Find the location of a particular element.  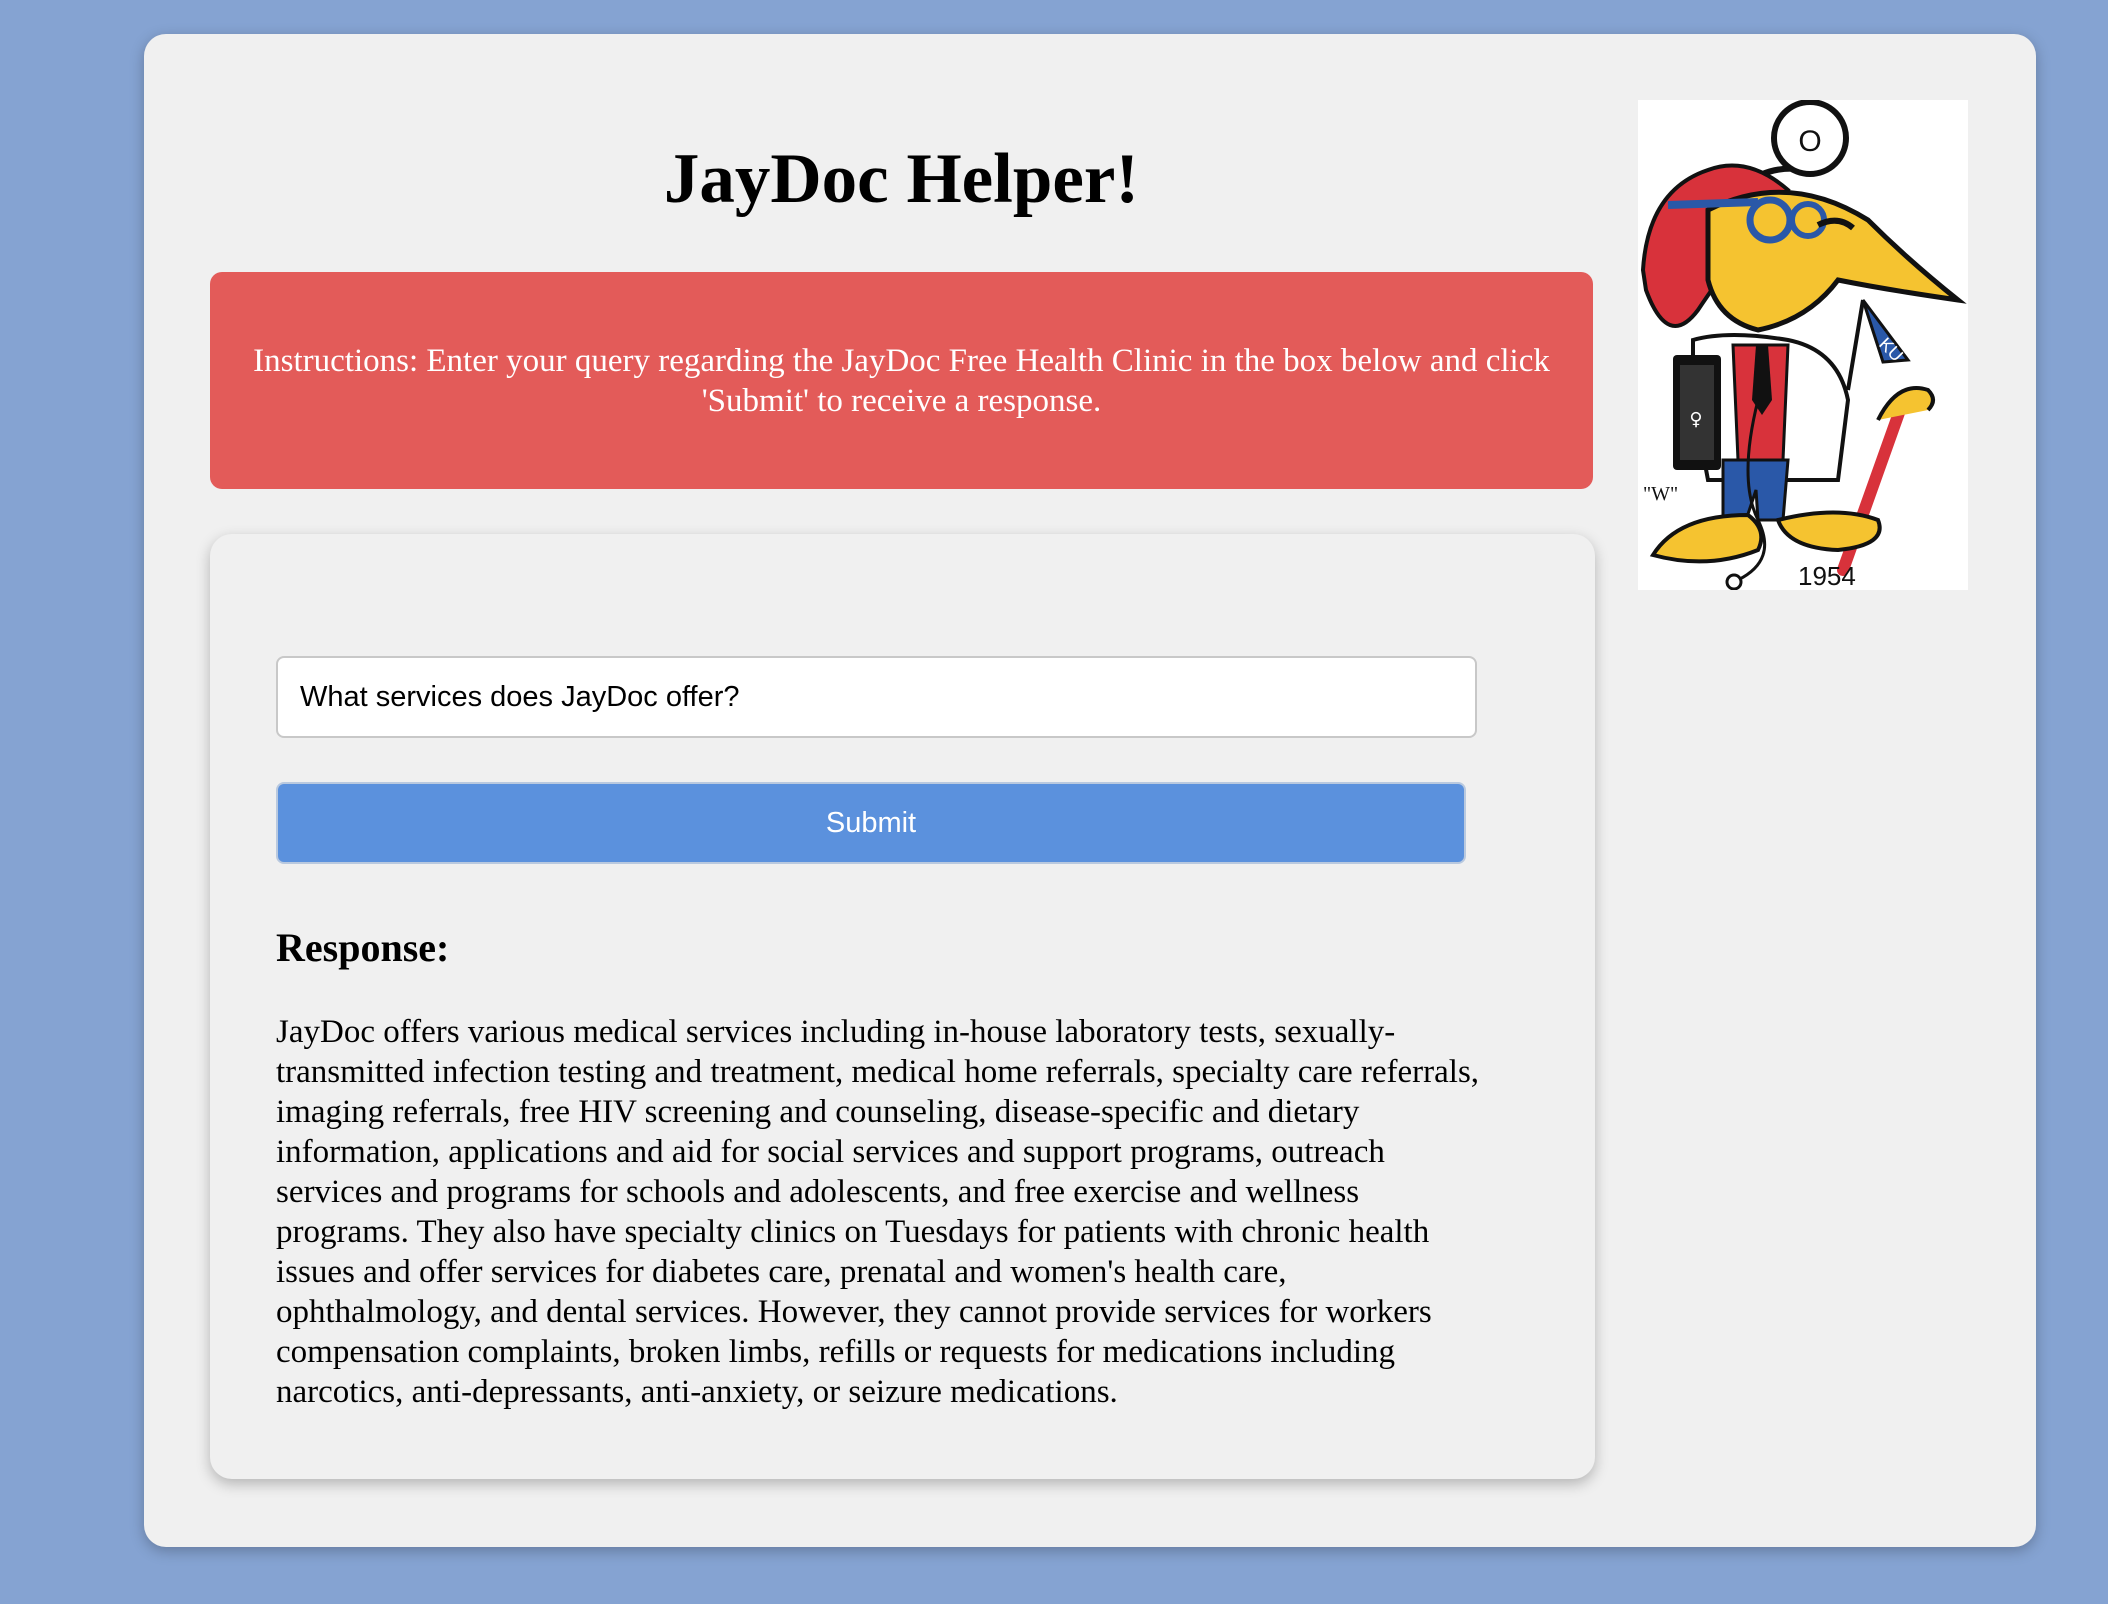

mirror-letter: O is located at coordinates (1809, 141).